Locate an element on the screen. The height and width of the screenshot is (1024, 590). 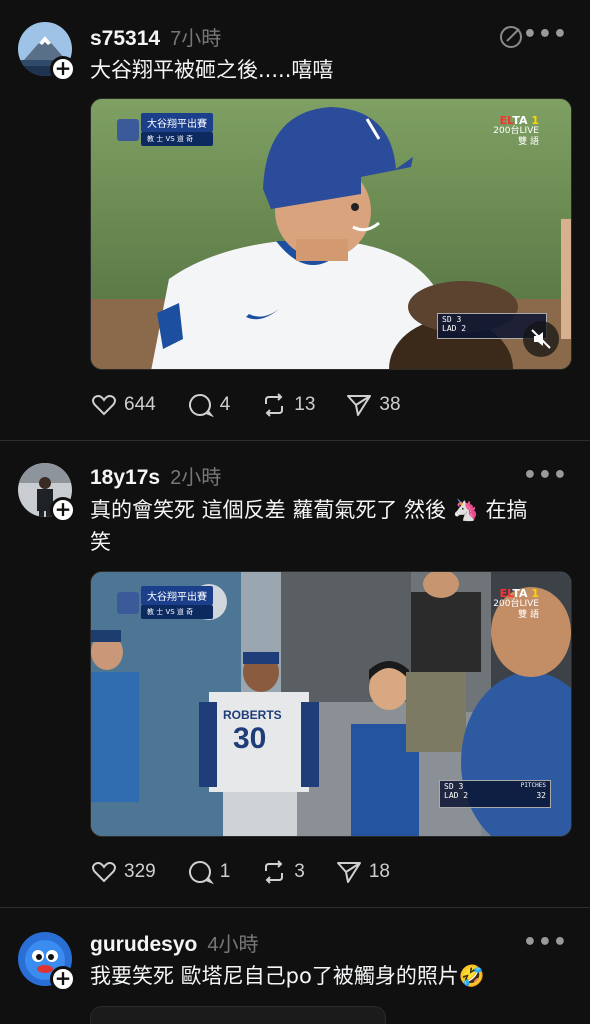
post-text: 大谷翔平被砸之後.....嘻嘻 is located at coordinates (212, 70).